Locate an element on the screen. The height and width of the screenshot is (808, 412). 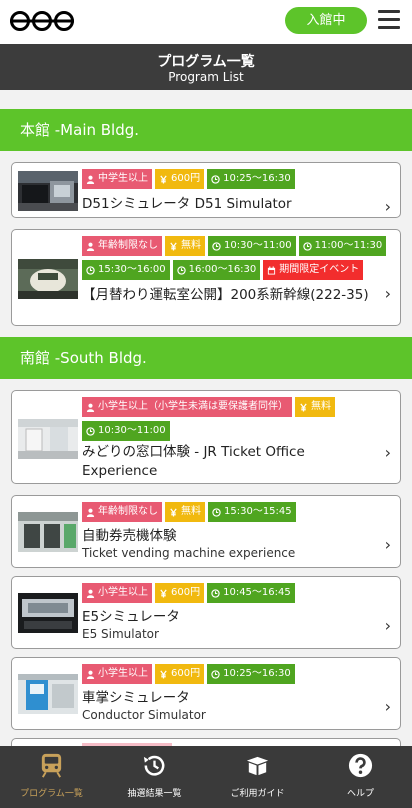
top-bar: 入館中 is located at coordinates (206, 22).